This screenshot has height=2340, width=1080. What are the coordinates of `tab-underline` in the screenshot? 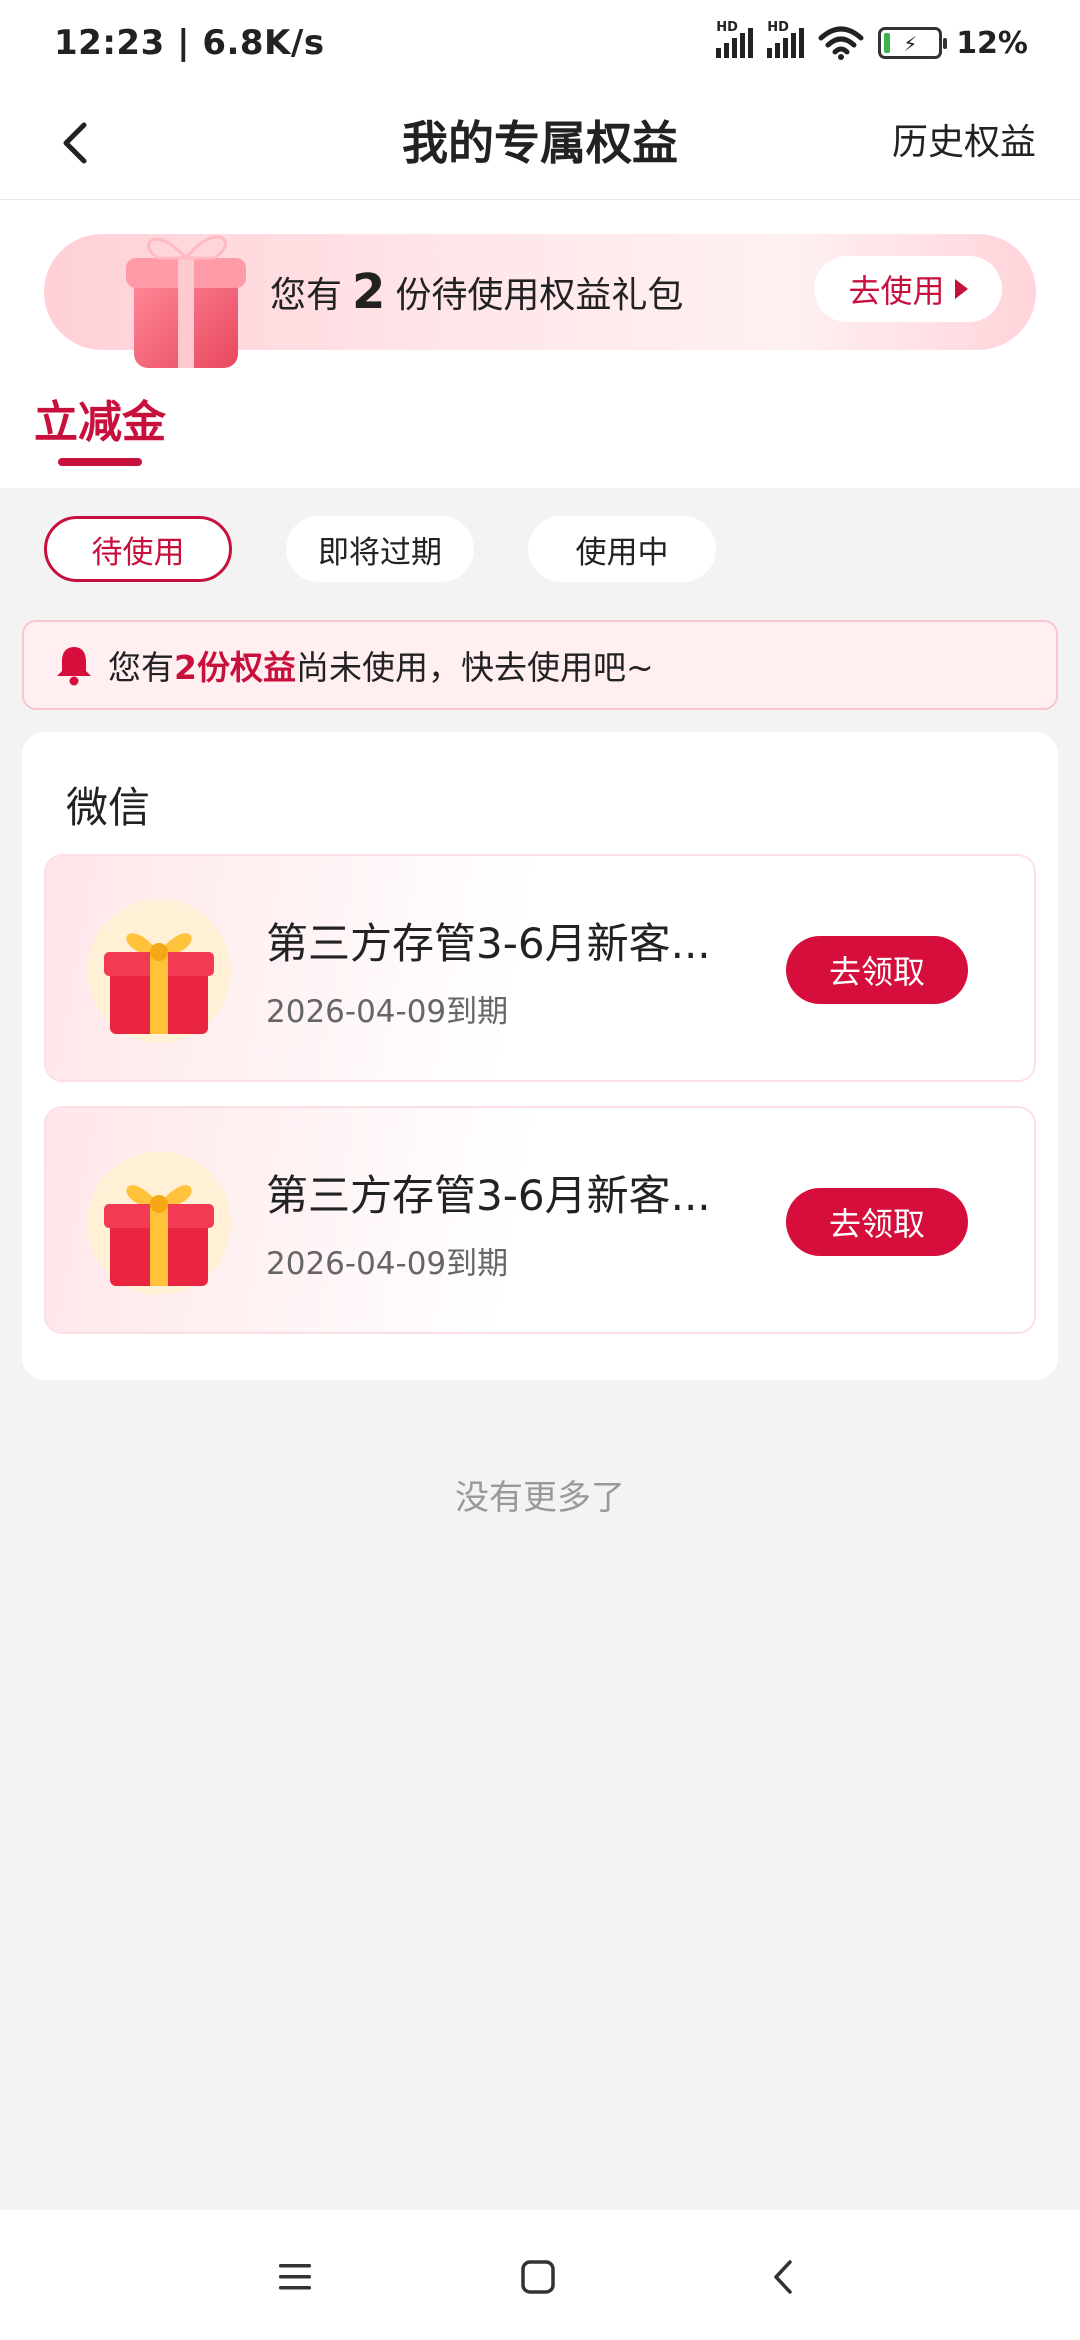 It's located at (100, 462).